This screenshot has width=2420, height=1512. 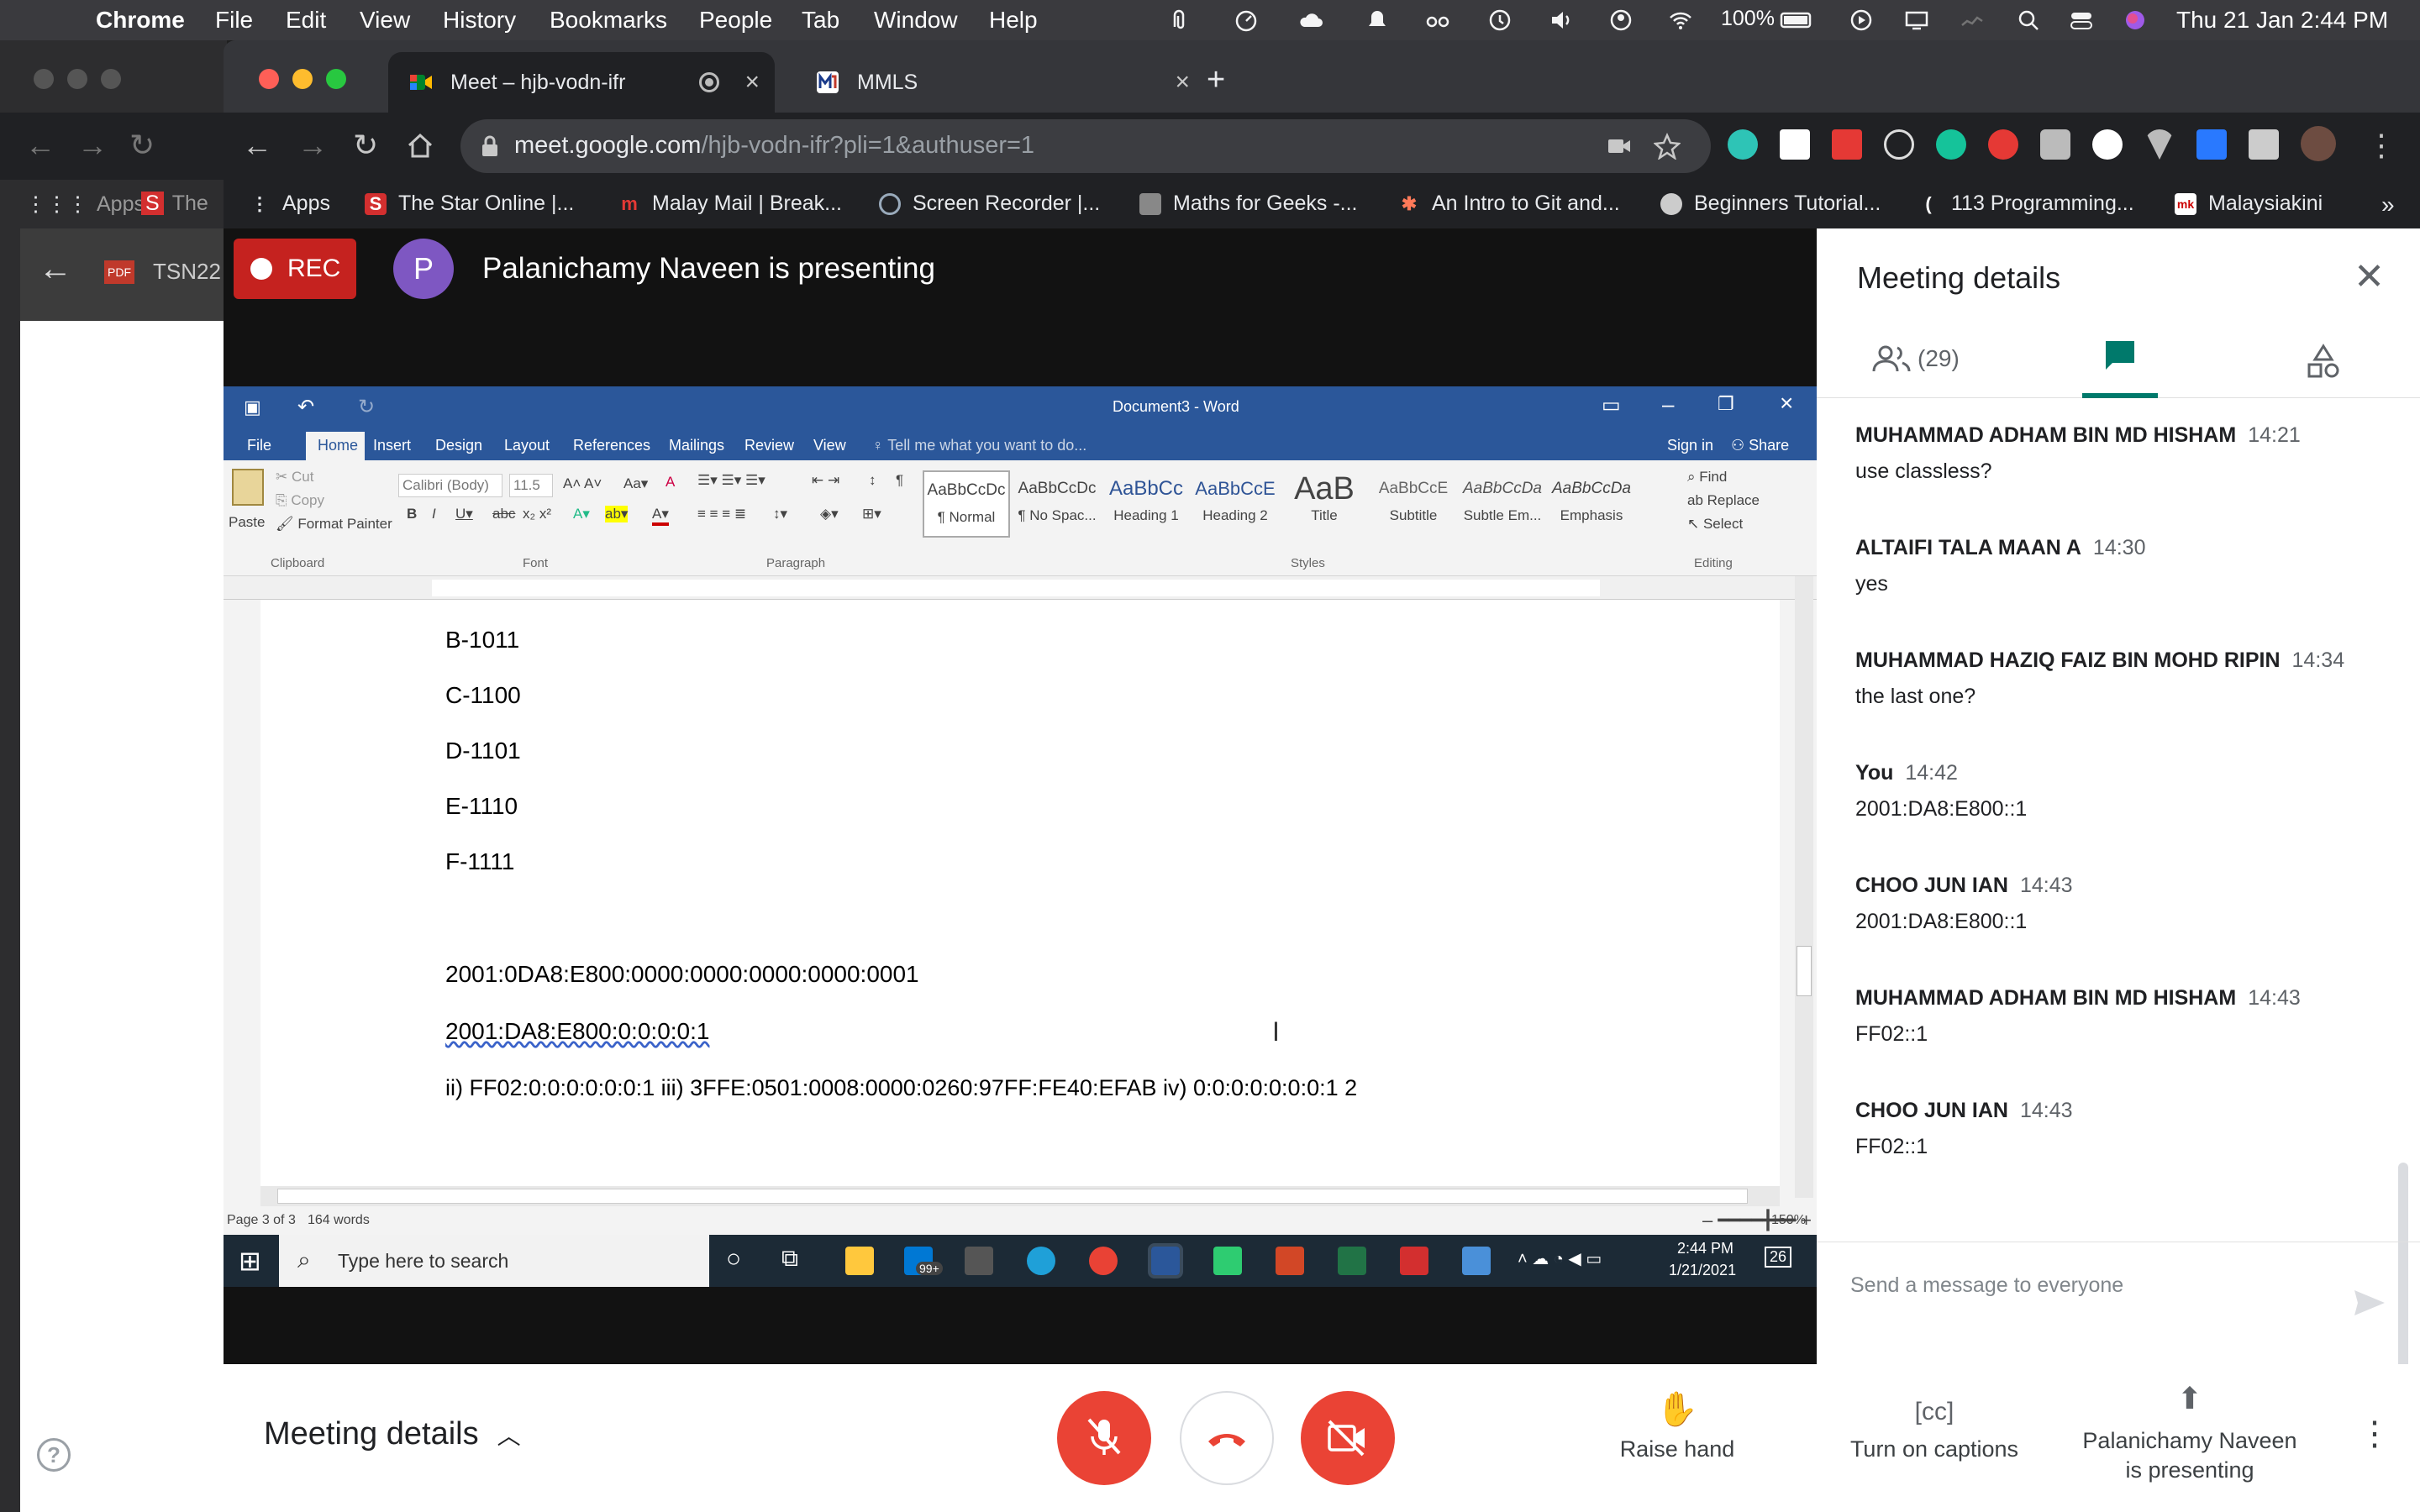 What do you see at coordinates (2388, 205) in the screenshot?
I see `bookmarks-overflow-icon: »` at bounding box center [2388, 205].